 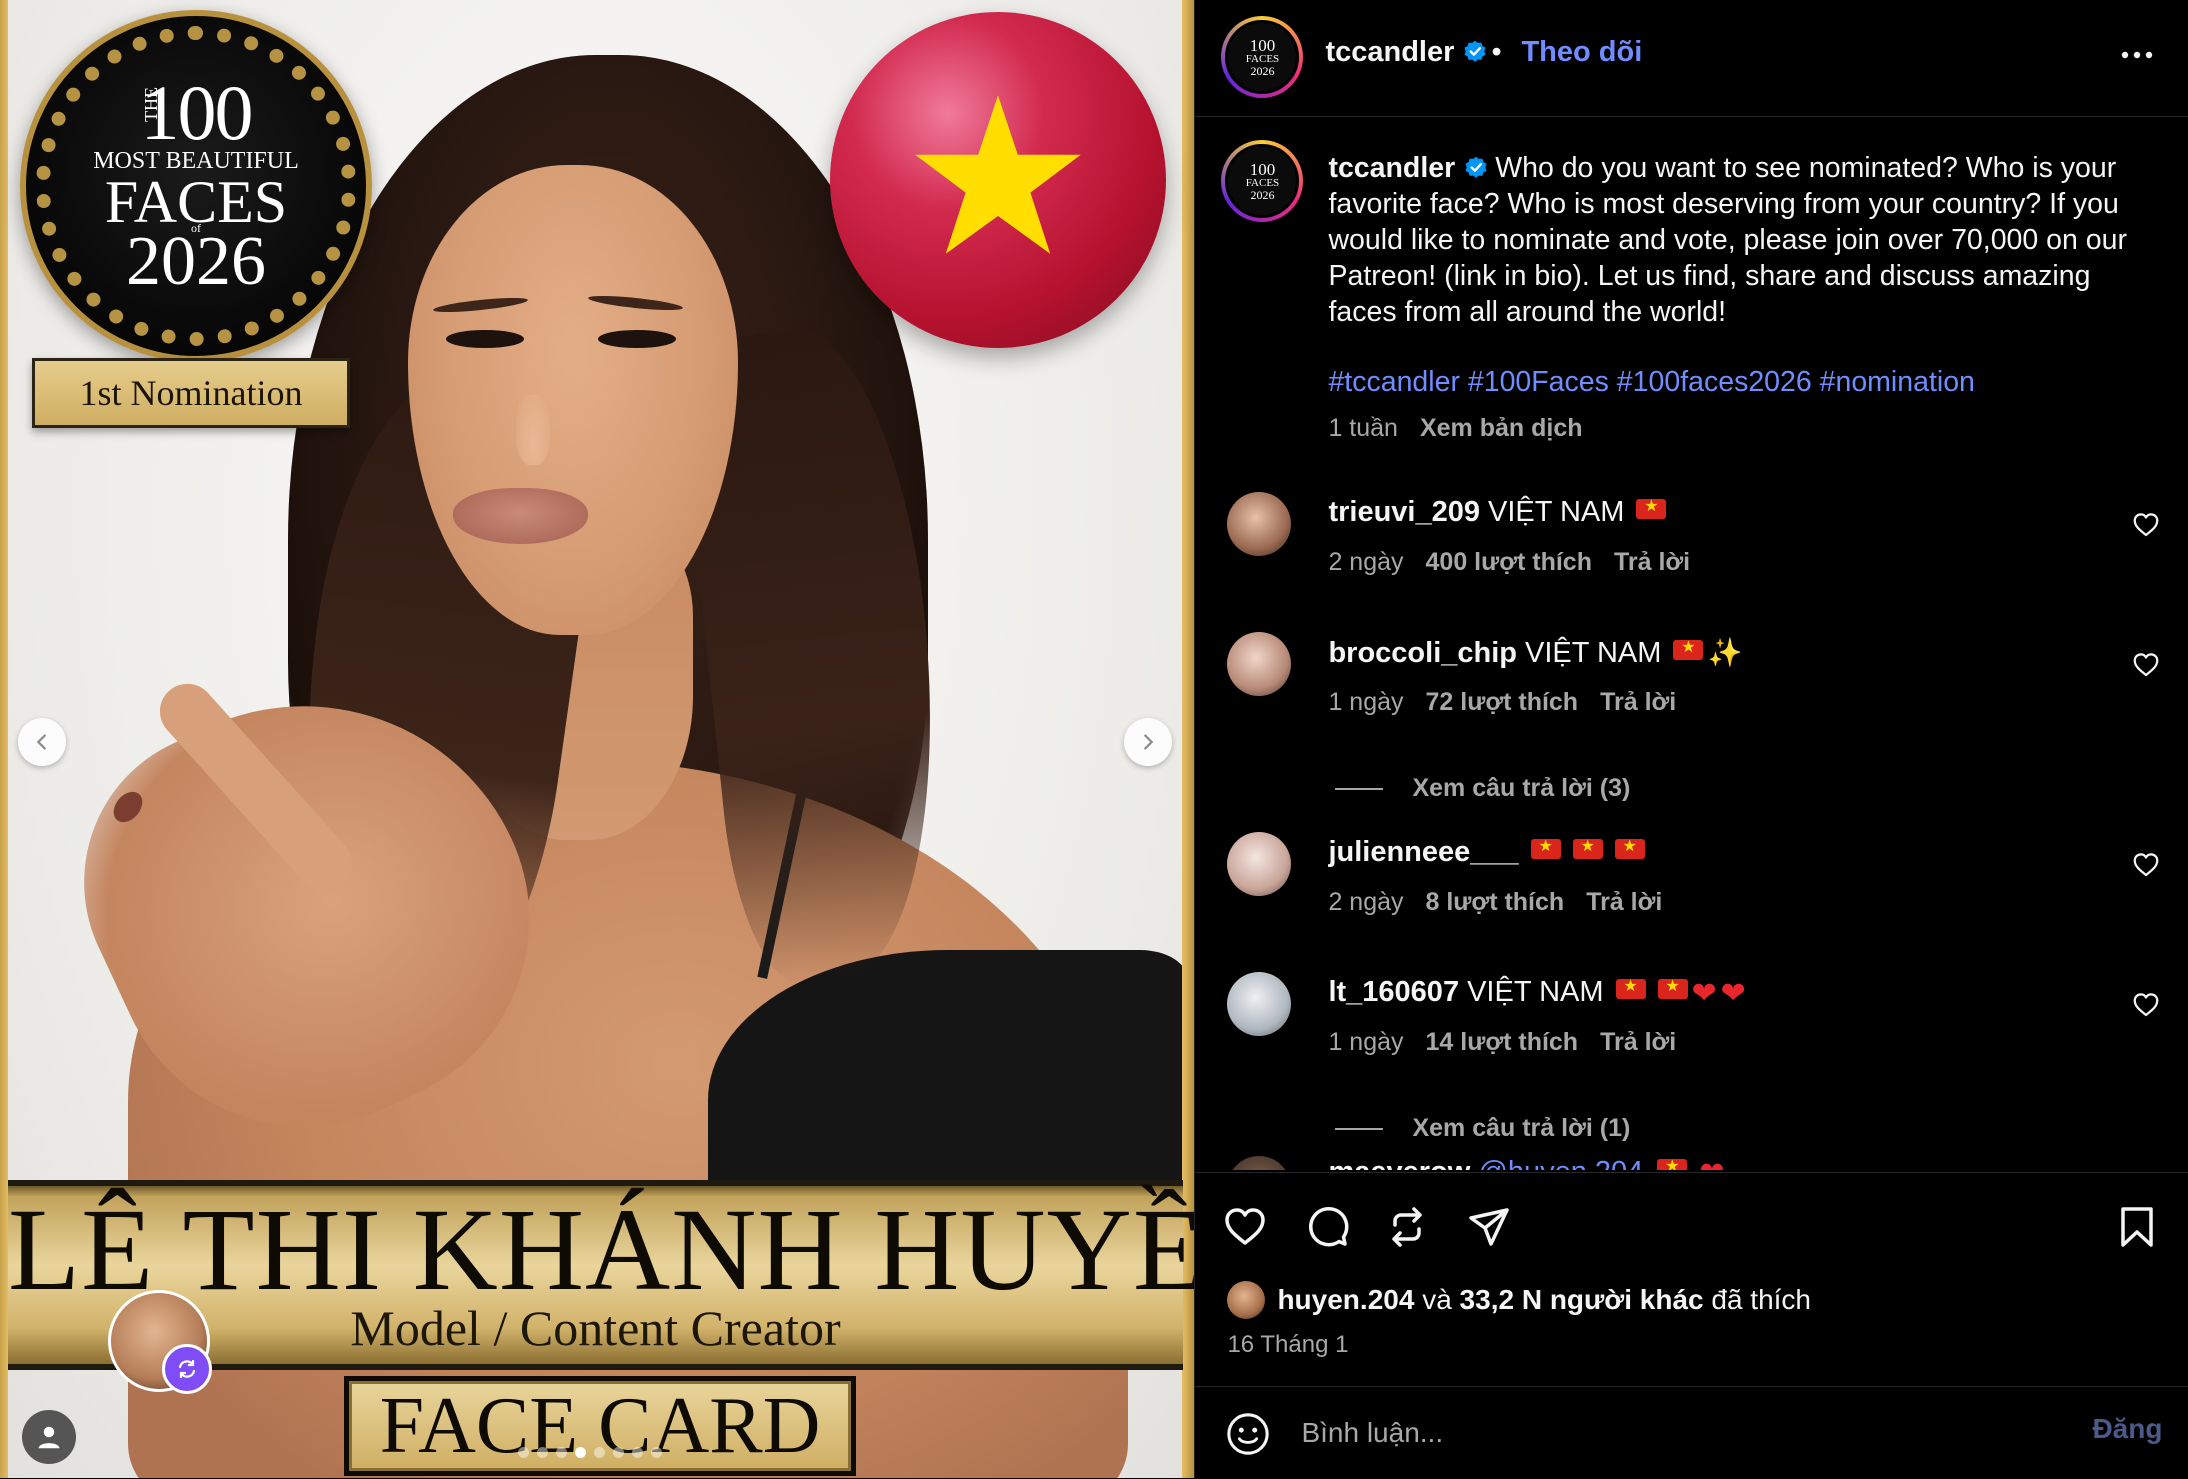 What do you see at coordinates (2127, 1429) in the screenshot?
I see `post-comment-button: Đăng` at bounding box center [2127, 1429].